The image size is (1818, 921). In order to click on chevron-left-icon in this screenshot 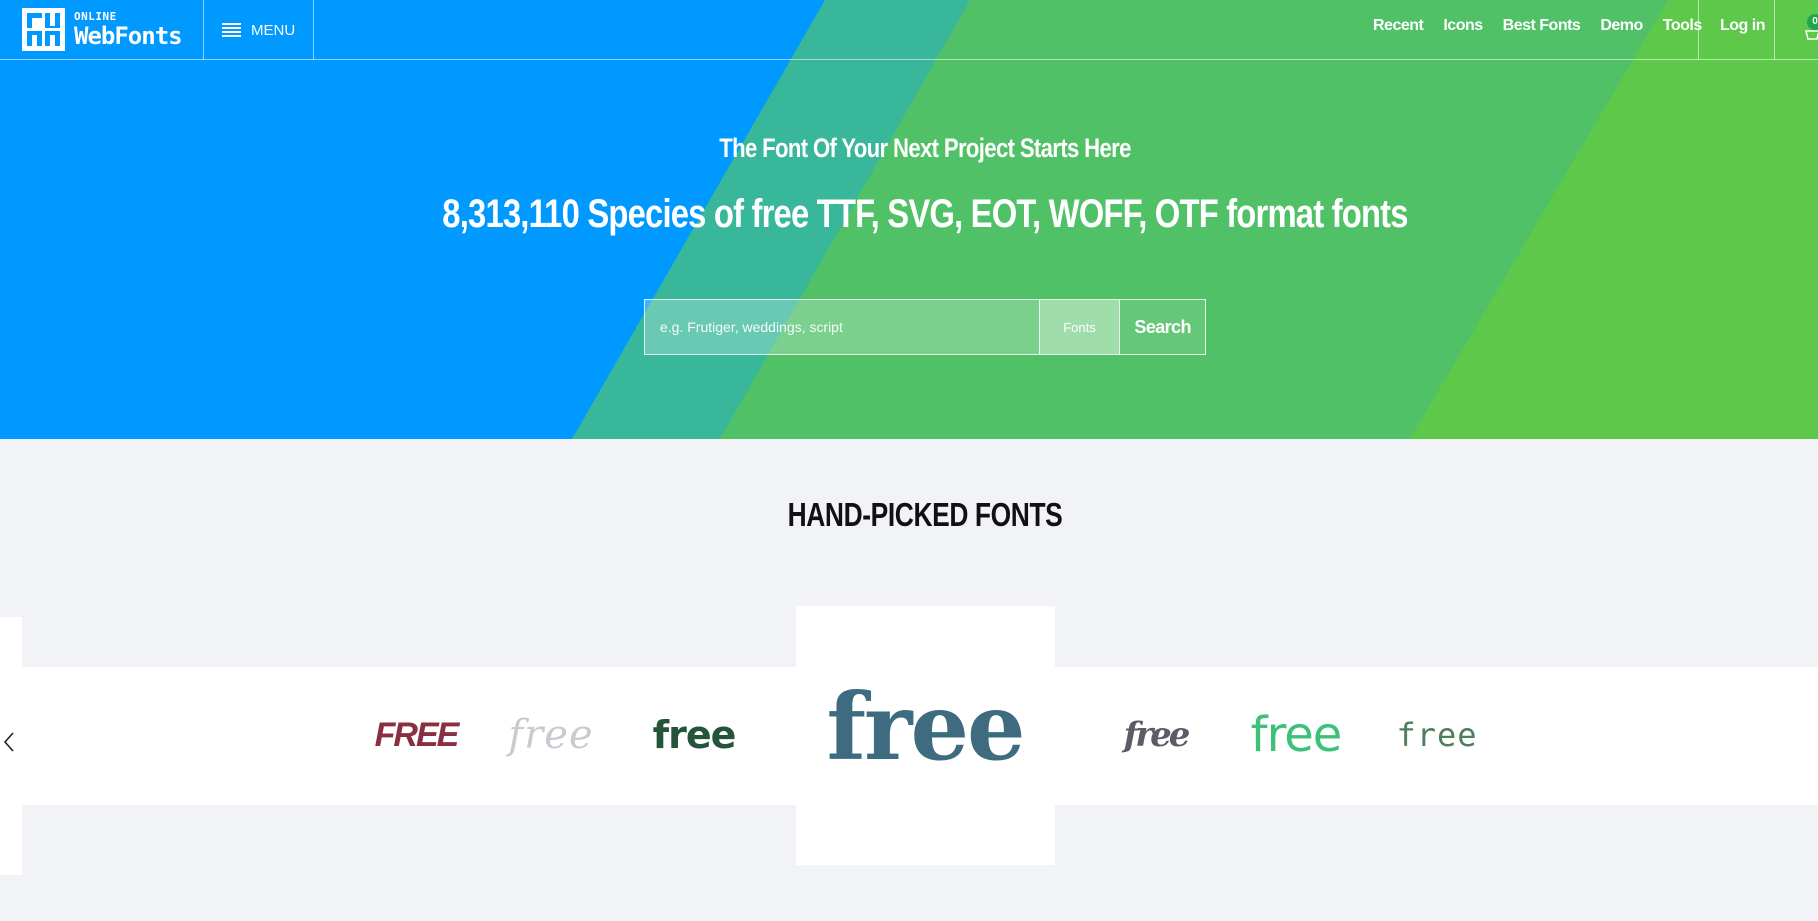, I will do `click(8, 742)`.